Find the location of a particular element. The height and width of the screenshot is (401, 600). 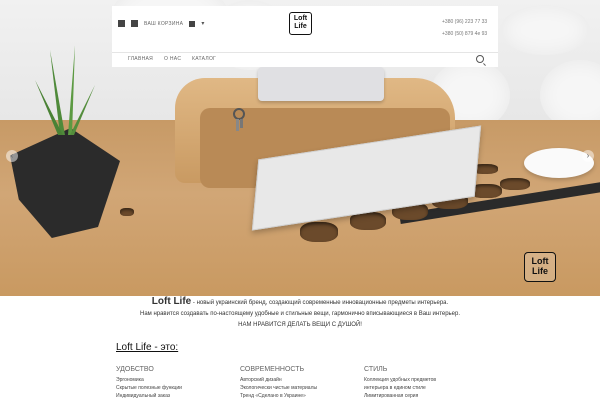

search-icon is located at coordinates (480, 59).